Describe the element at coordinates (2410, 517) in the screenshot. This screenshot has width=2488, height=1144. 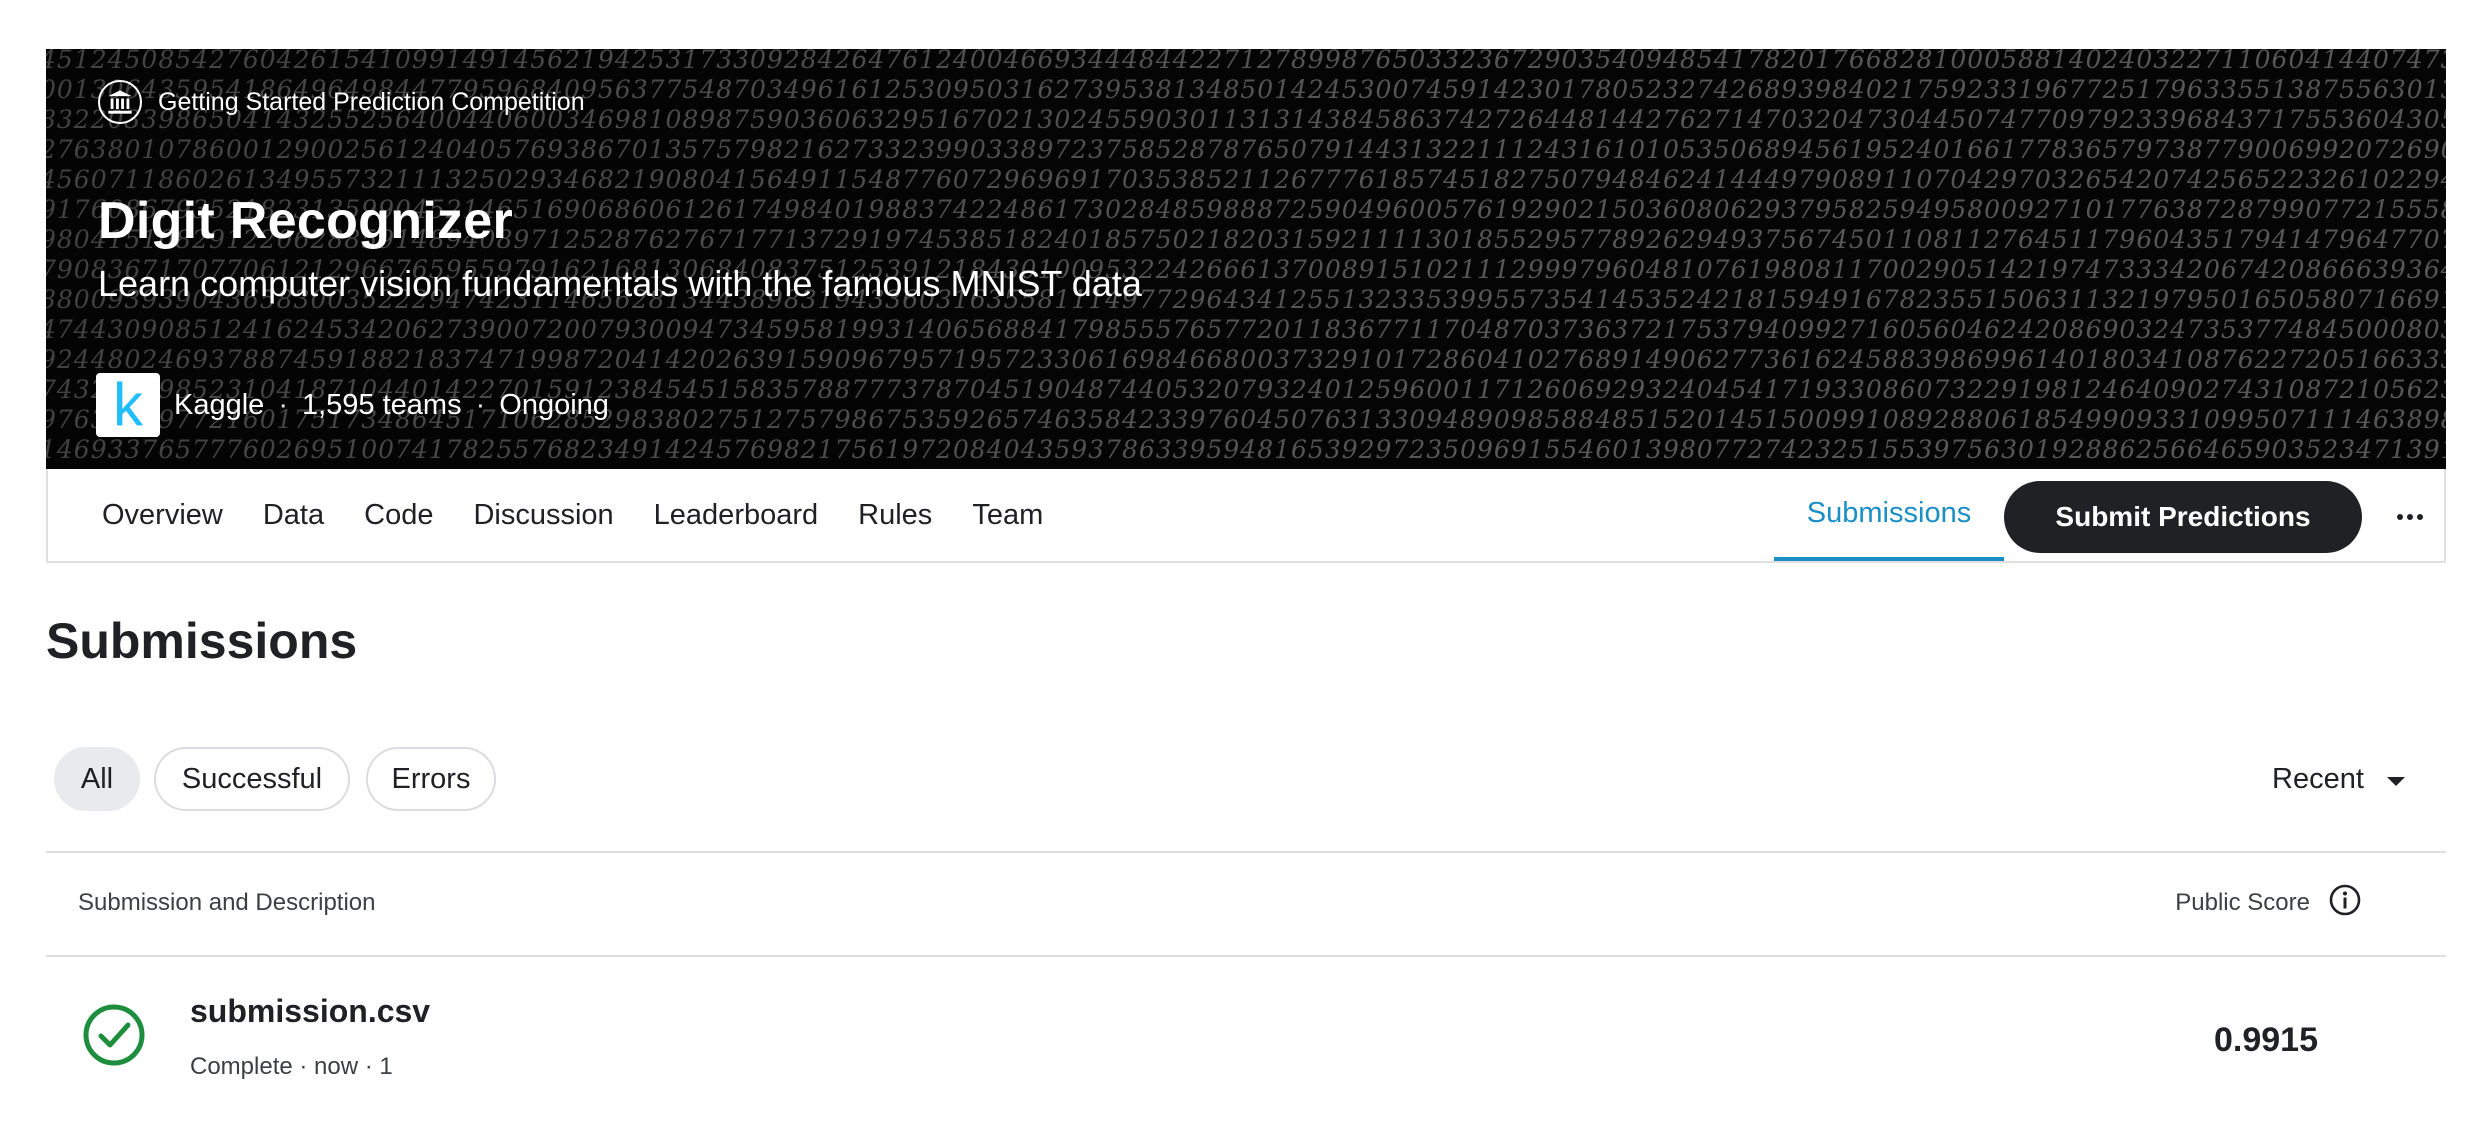
I see `more-options-icon` at that location.